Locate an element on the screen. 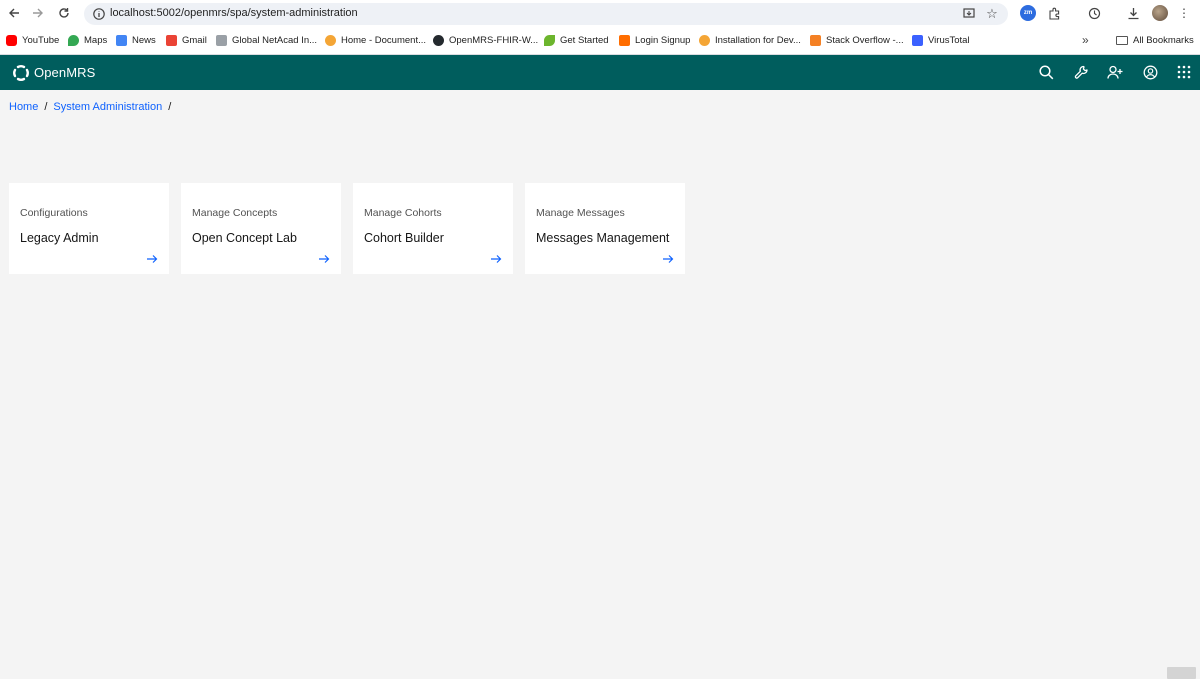 This screenshot has width=1200, height=679. card-open-concept-lab: Manage Concepts Open Concept Lab is located at coordinates (261, 228).